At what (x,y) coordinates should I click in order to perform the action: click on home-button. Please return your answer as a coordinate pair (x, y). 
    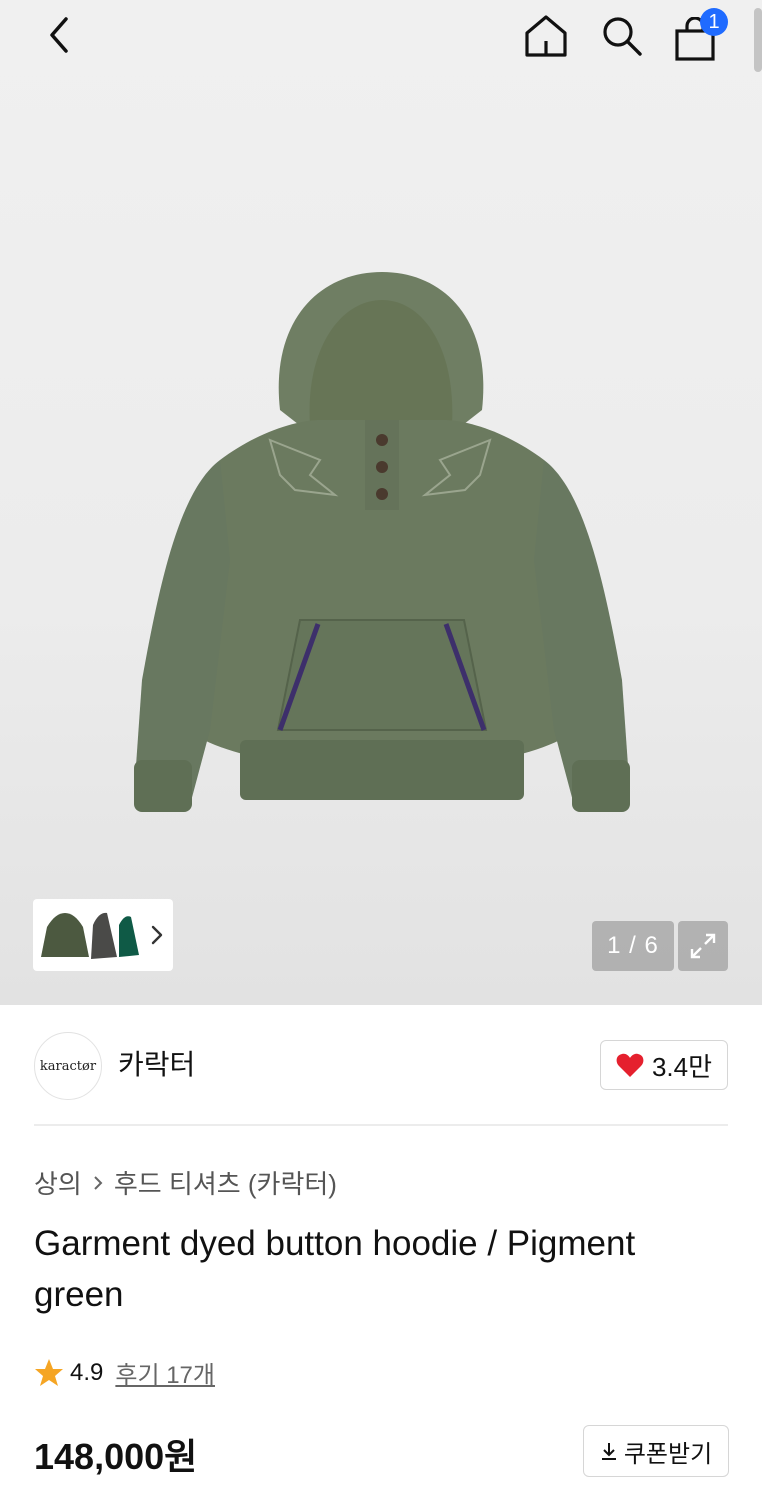
    Looking at the image, I should click on (546, 36).